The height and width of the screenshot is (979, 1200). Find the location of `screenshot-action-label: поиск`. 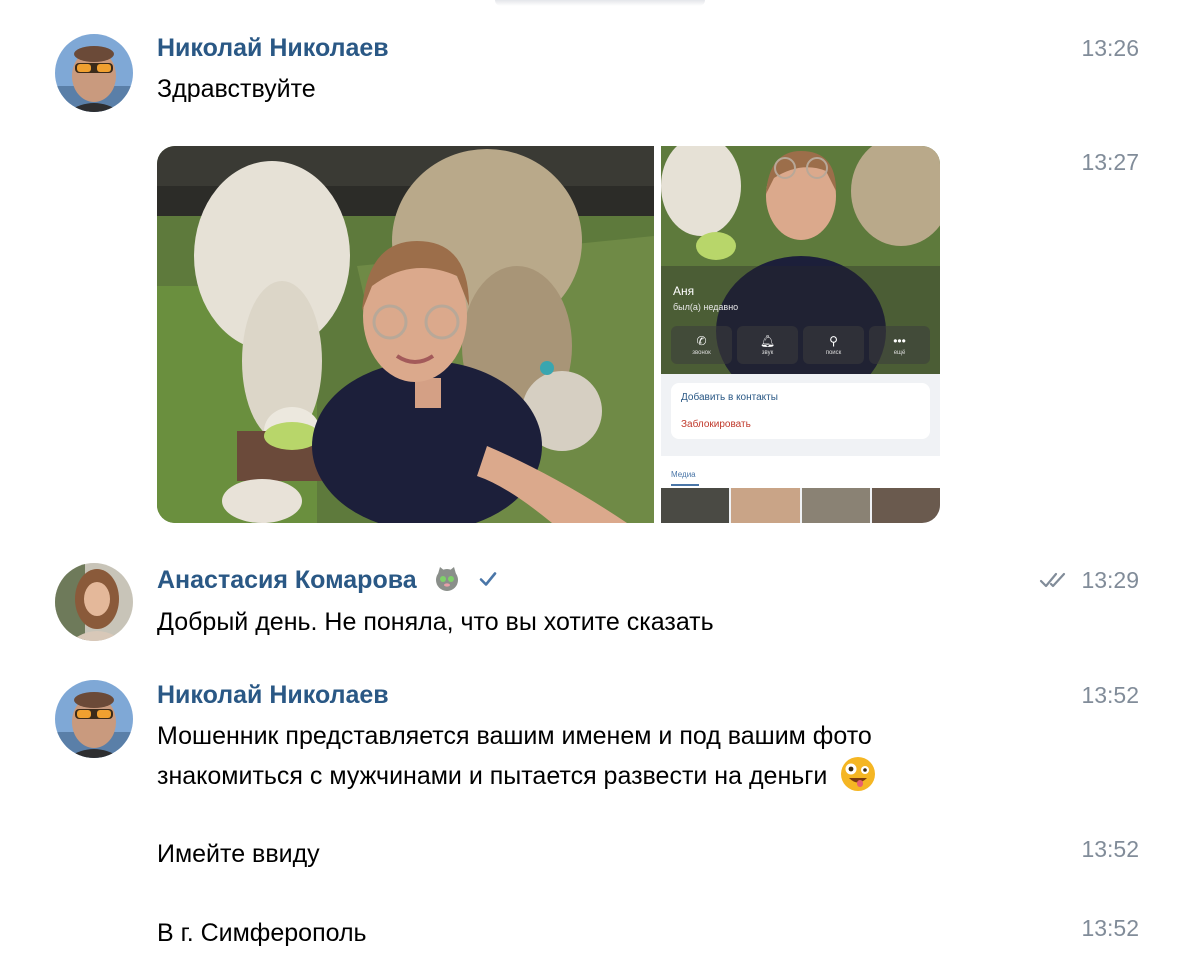

screenshot-action-label: поиск is located at coordinates (833, 353).